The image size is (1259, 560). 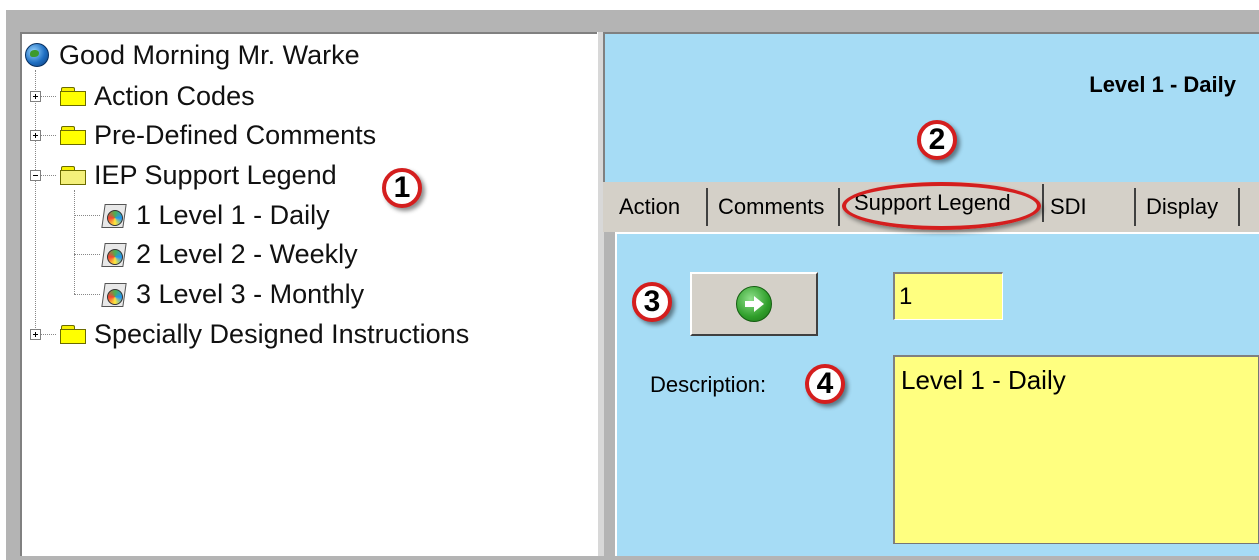 I want to click on tree-item-label: Pre-Defined Comments, so click(x=235, y=134).